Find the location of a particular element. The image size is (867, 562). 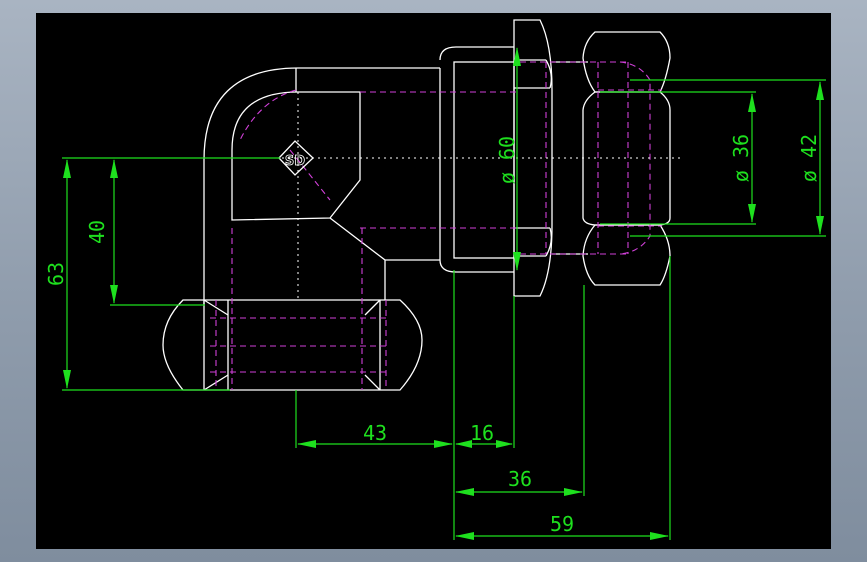

dimension-43-label: 43 is located at coordinates (375, 433).